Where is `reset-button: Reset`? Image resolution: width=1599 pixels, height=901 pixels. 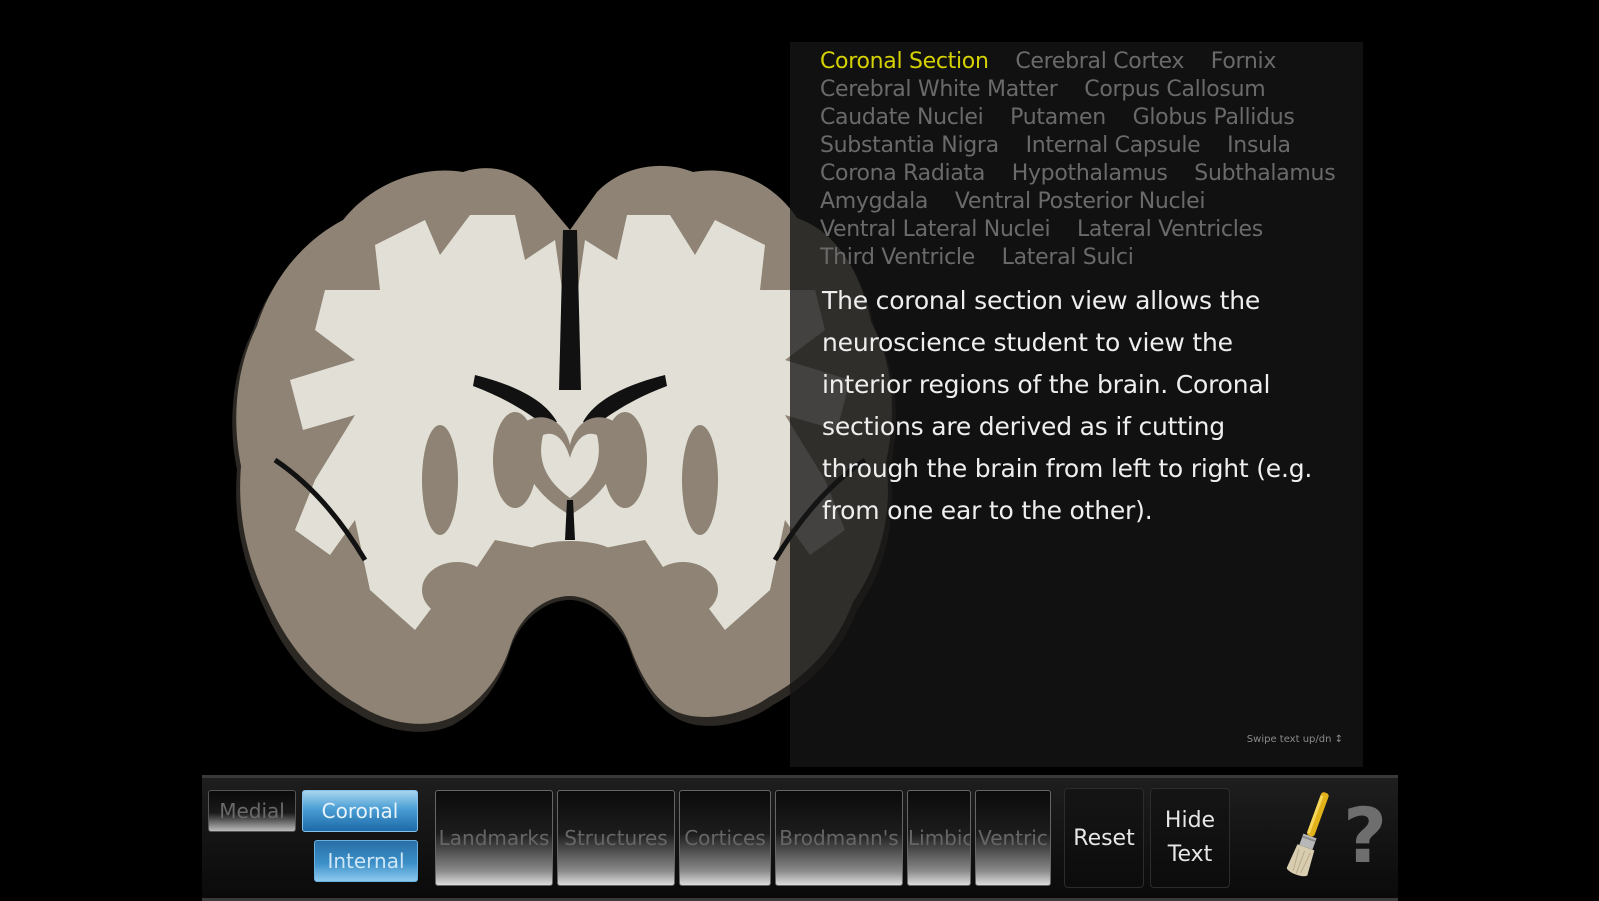 reset-button: Reset is located at coordinates (1104, 838).